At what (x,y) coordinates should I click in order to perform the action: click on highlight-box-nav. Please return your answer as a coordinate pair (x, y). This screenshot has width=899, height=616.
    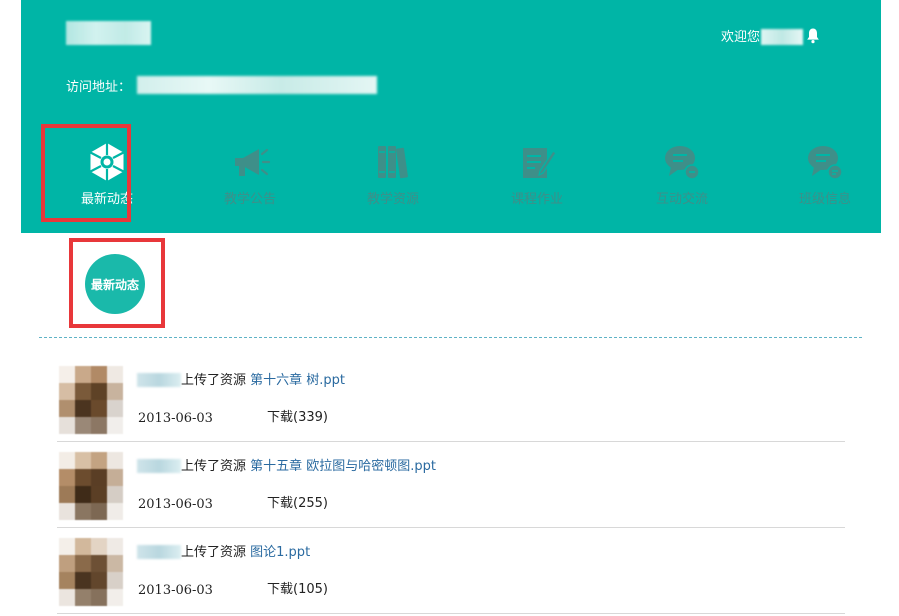
    Looking at the image, I should click on (86, 173).